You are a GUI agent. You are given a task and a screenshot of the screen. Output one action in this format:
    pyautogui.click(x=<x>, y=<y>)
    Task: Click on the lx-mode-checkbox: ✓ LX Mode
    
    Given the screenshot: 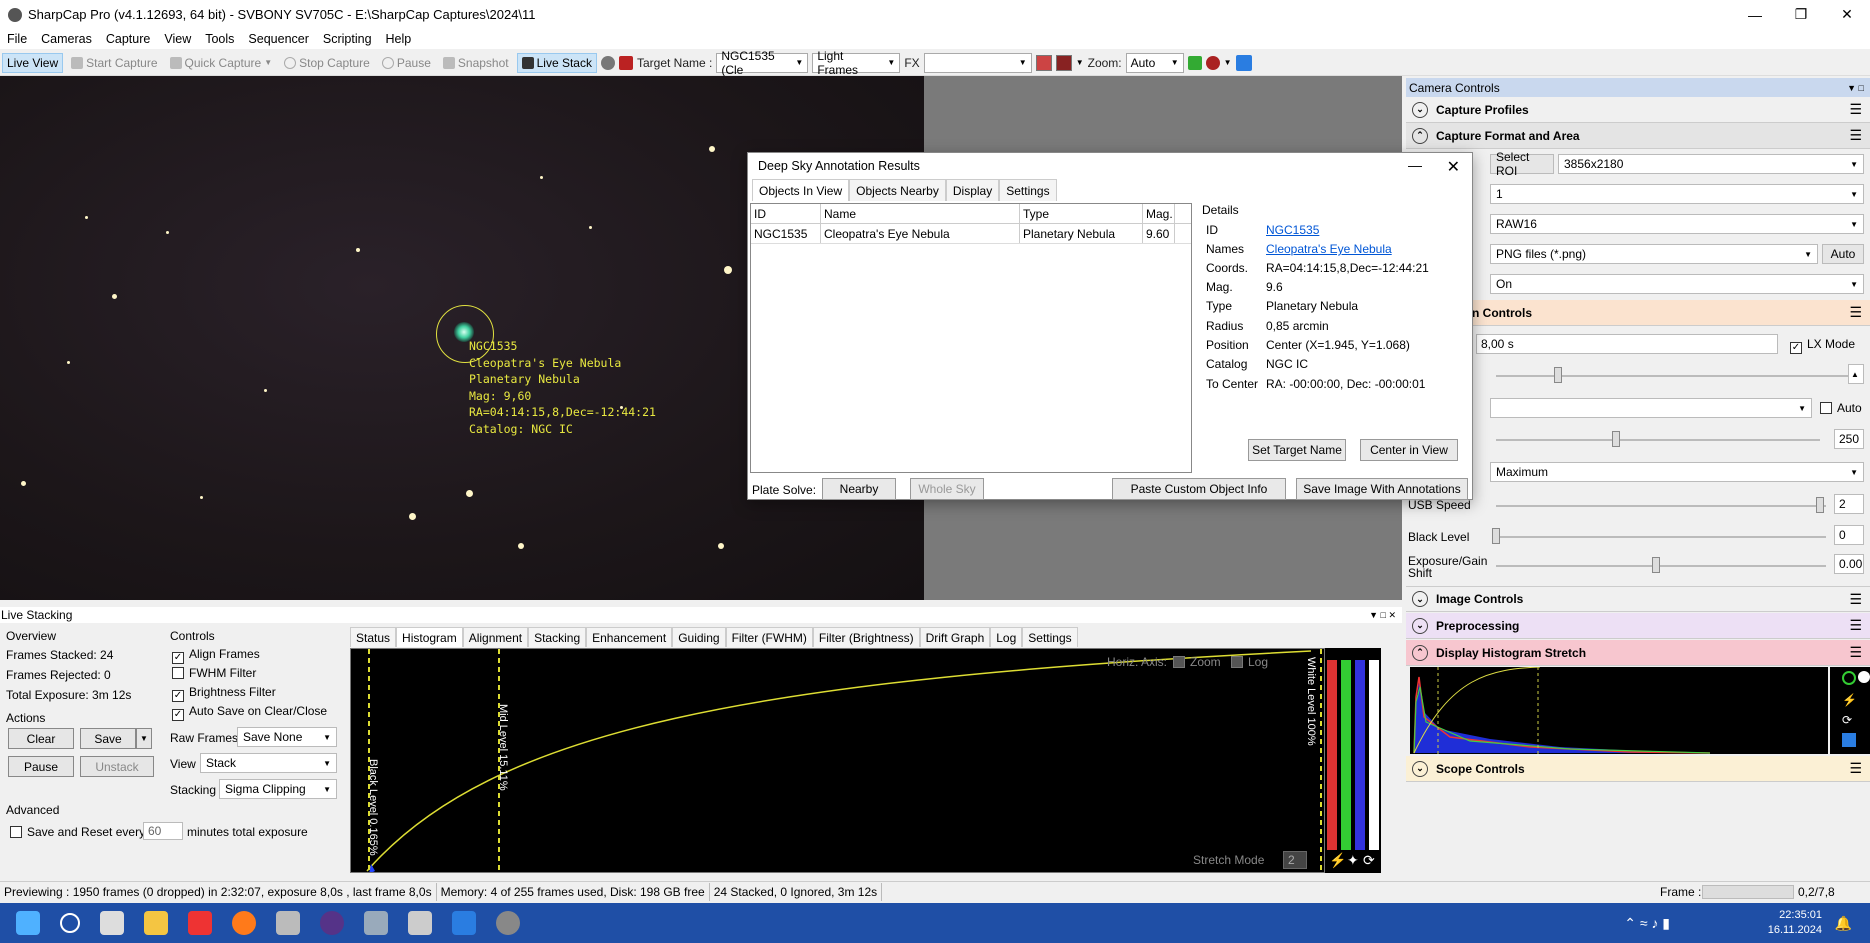 What is the action you would take?
    pyautogui.click(x=1822, y=345)
    